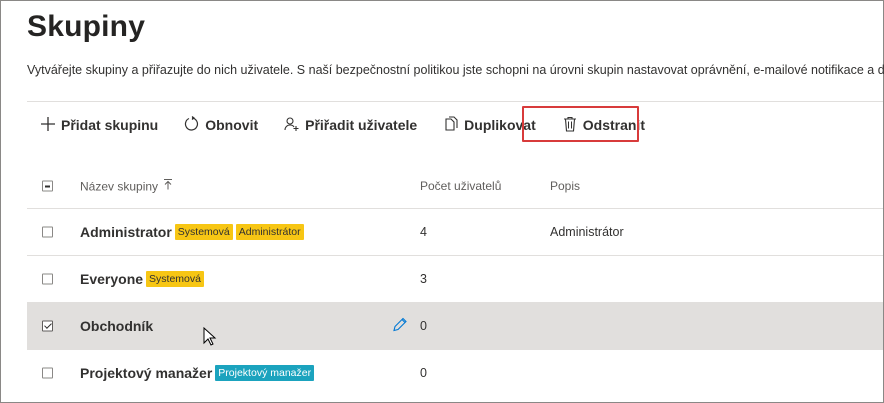  I want to click on add-group-button: Přidat skupinu, so click(99, 125).